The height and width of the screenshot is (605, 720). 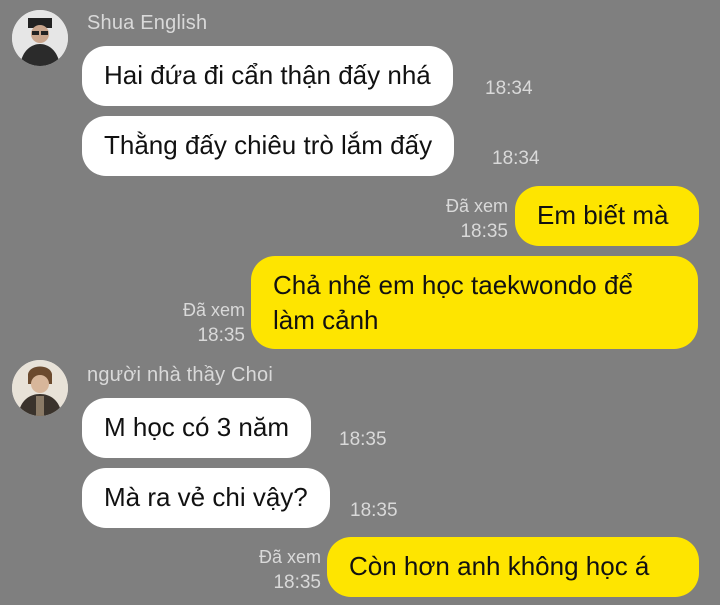 What do you see at coordinates (513, 567) in the screenshot?
I see `message-bubble-outgoing: Còn hơn anh không học á` at bounding box center [513, 567].